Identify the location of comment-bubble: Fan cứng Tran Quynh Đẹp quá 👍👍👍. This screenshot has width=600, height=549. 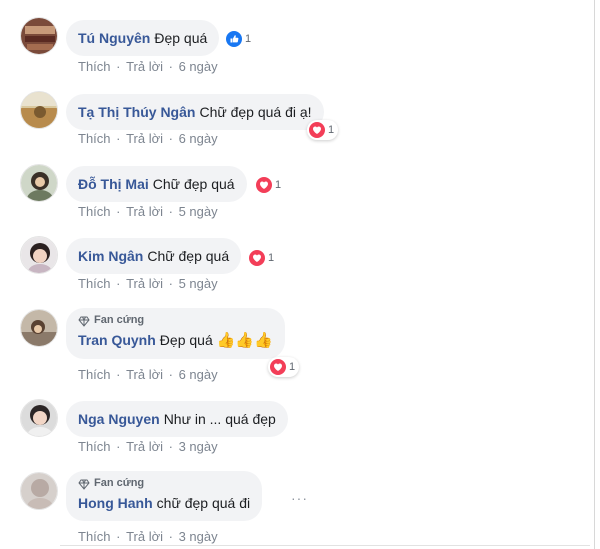
(175, 333).